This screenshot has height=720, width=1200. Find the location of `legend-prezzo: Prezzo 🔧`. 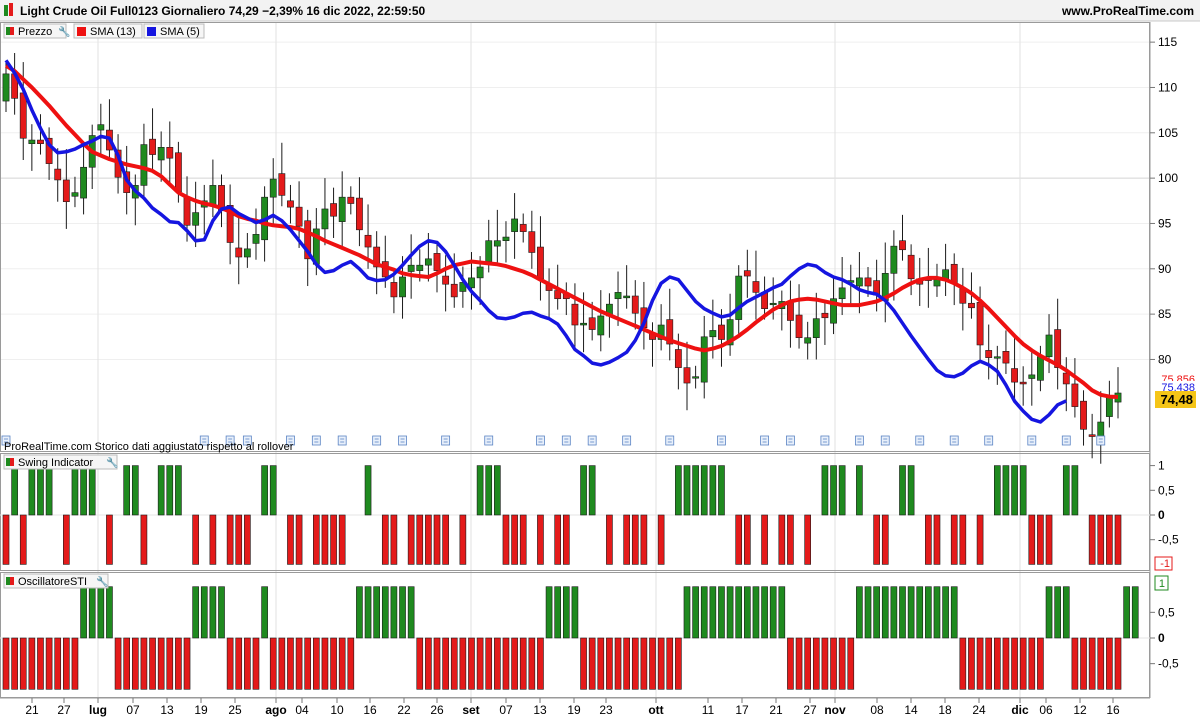

legend-prezzo: Prezzo 🔧 is located at coordinates (36, 31).